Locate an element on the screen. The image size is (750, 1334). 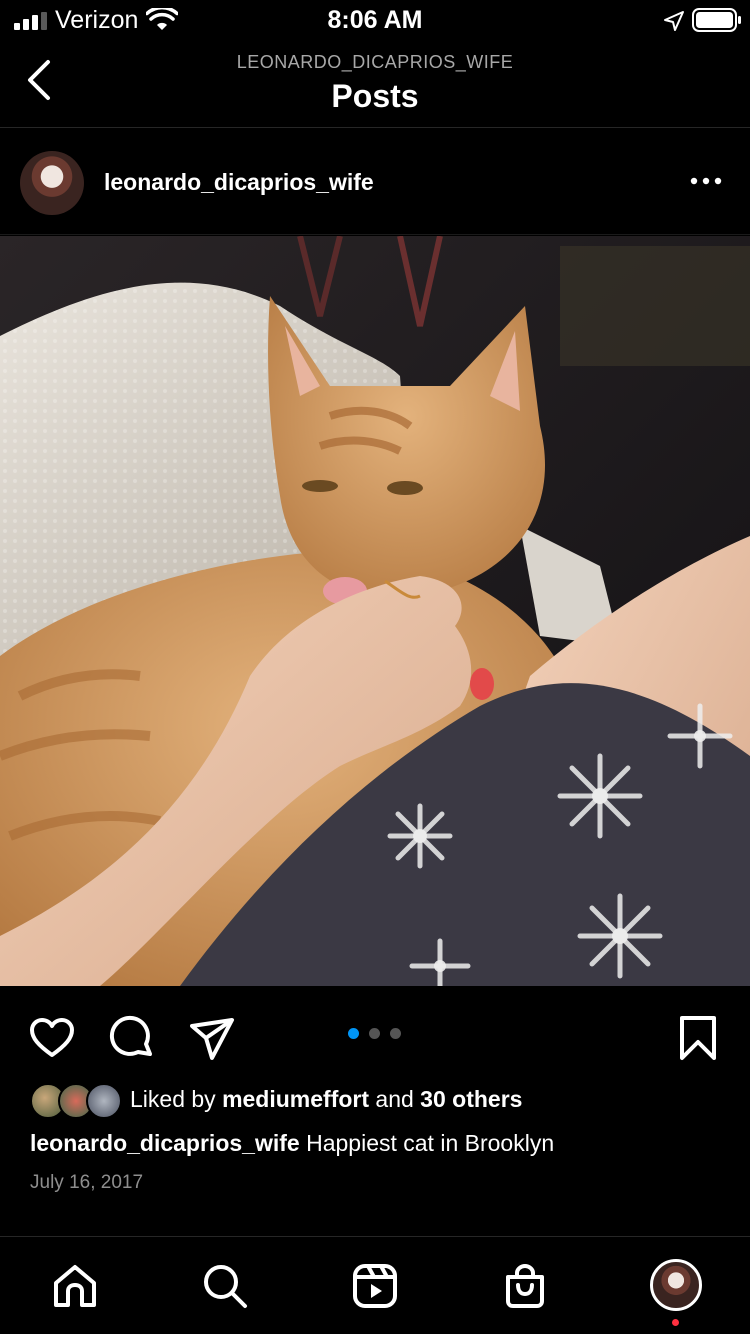
likes-others: 30 others is located at coordinates (471, 1099).